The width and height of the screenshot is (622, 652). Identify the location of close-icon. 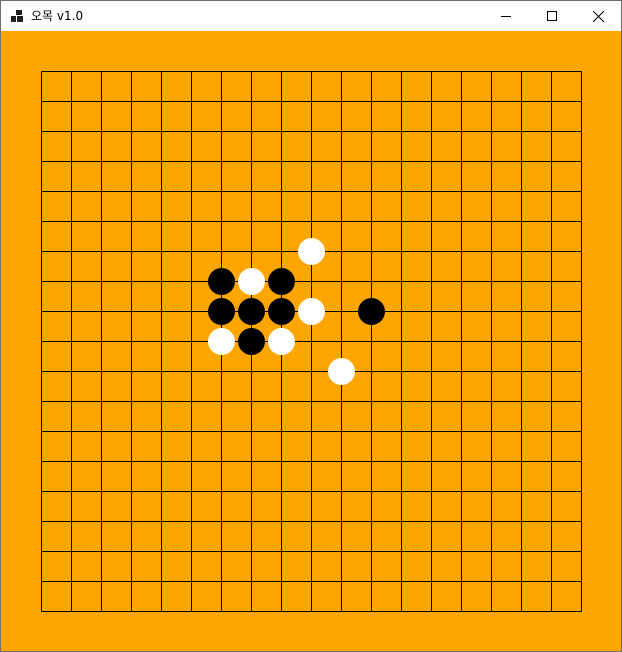
(598, 16).